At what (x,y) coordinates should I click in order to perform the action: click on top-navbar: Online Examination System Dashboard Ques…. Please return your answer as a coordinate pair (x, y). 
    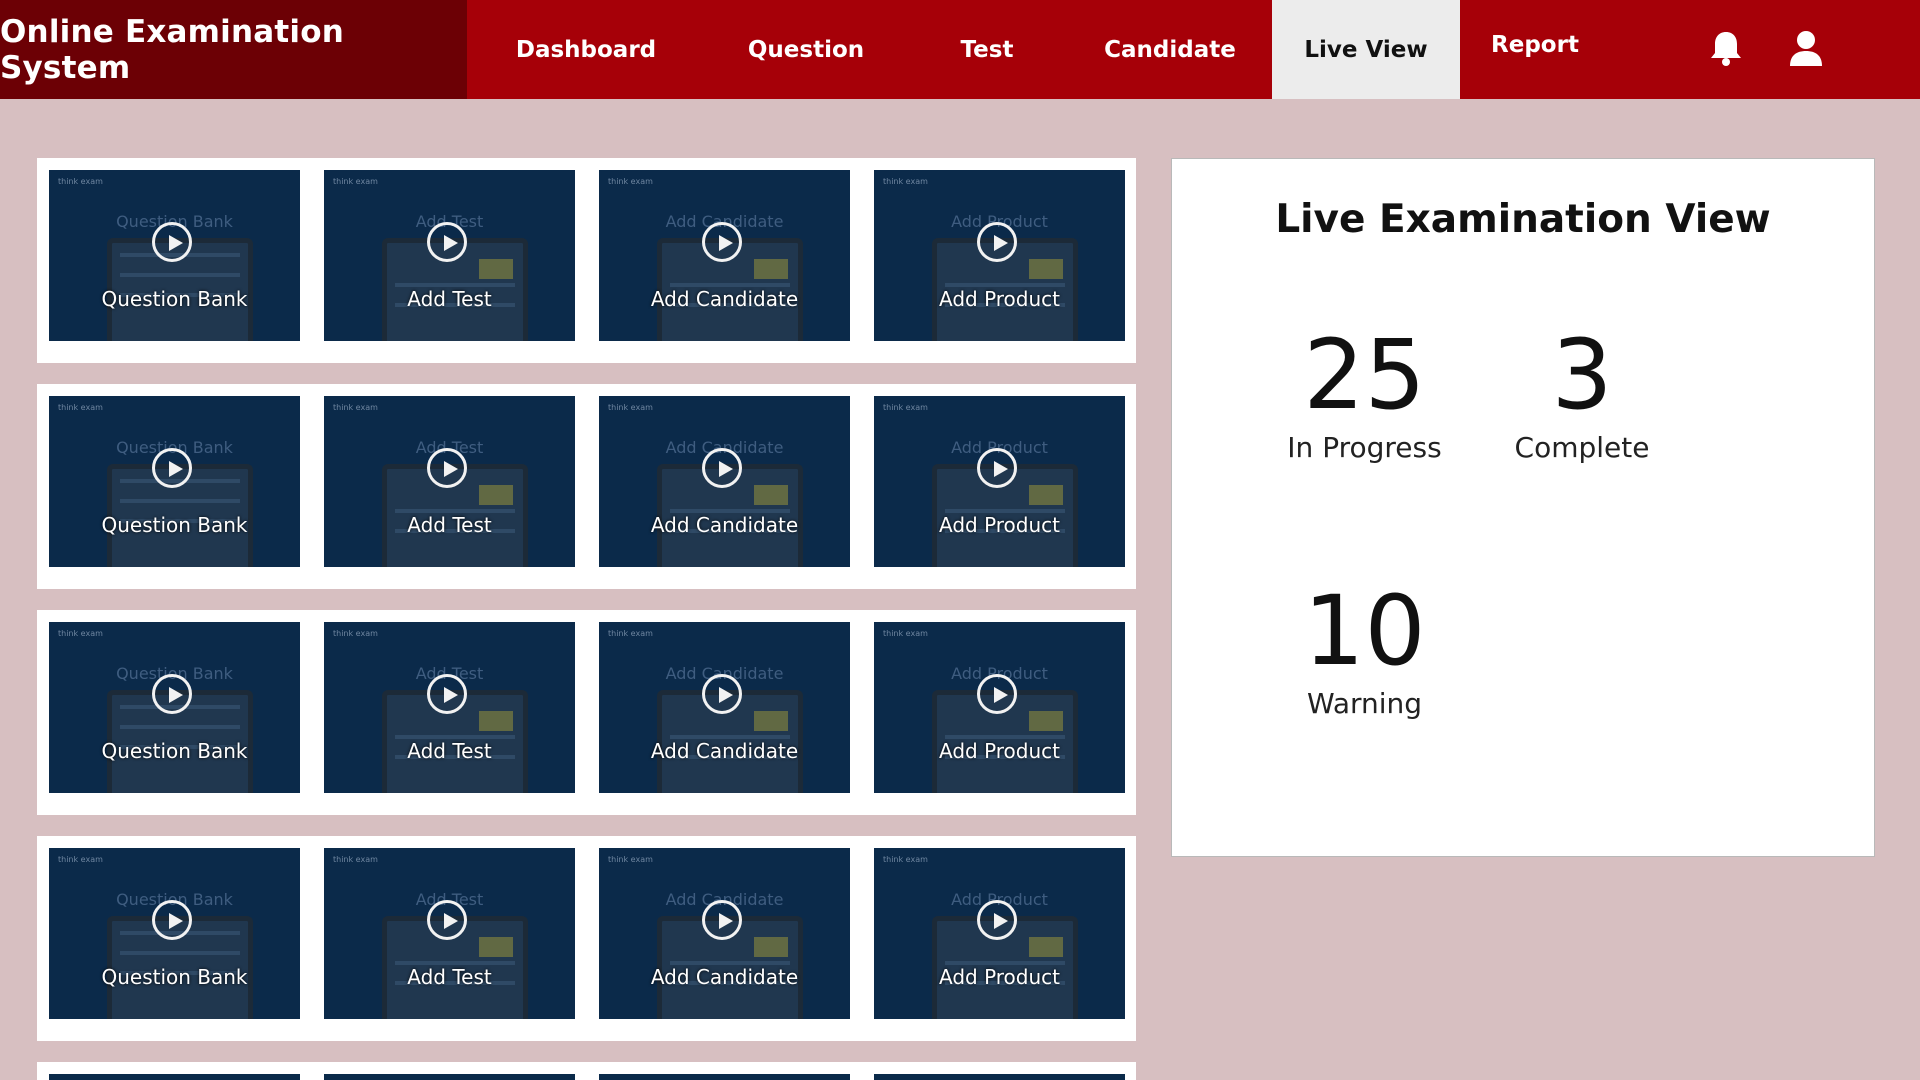
    Looking at the image, I should click on (960, 49).